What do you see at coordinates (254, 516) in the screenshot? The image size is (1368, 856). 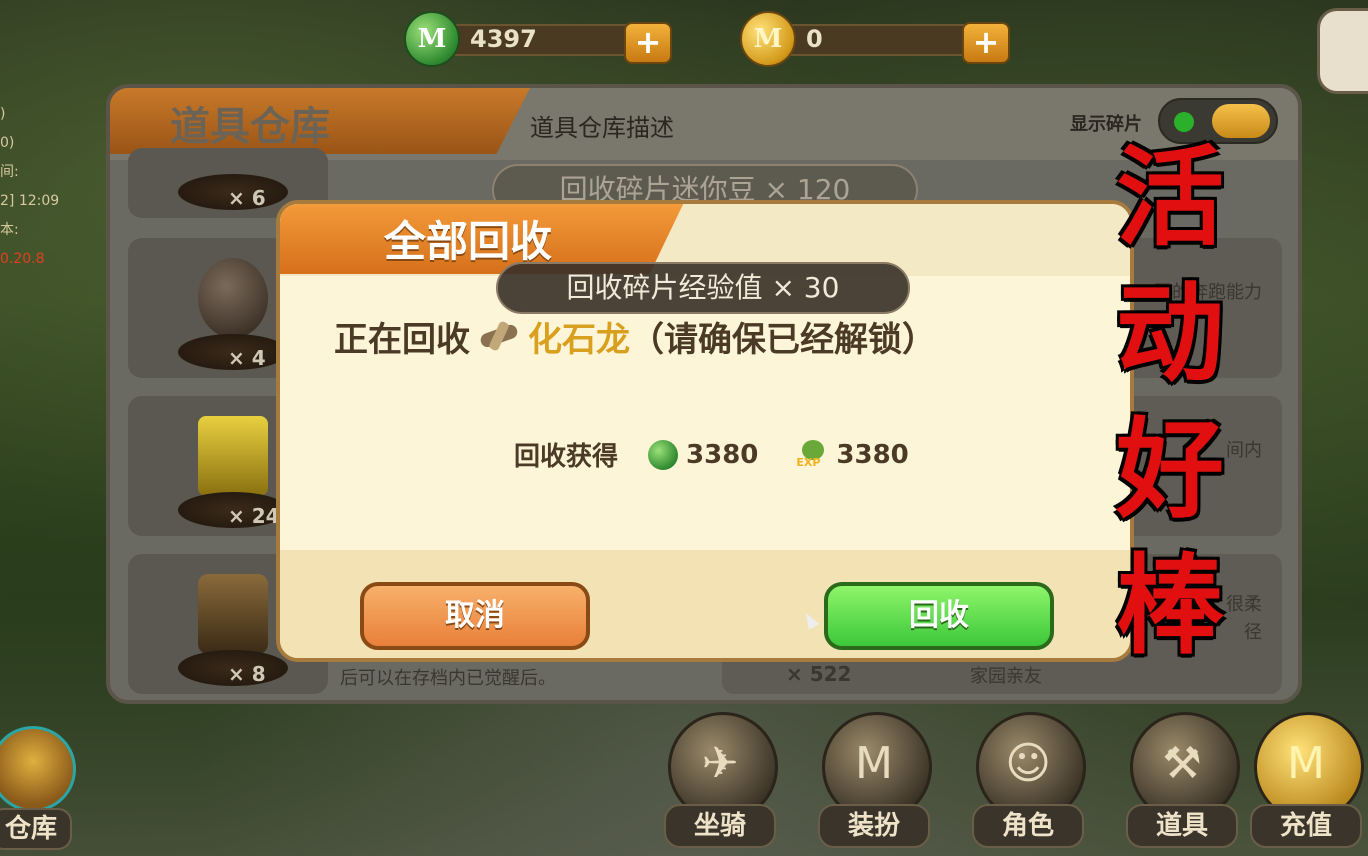 I see `item-quantity: × 24` at bounding box center [254, 516].